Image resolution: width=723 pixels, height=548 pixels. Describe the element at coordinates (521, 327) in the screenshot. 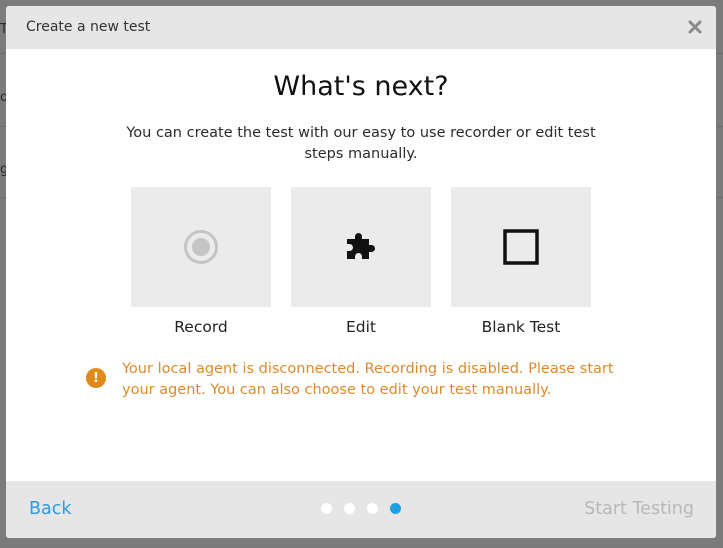

I see `blank-test-option-label: Blank Test` at that location.